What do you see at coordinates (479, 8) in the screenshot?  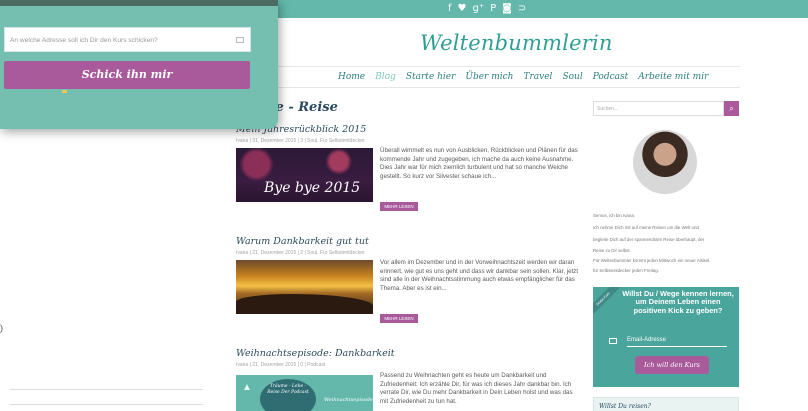 I see `google-plus-icon: g⁺` at bounding box center [479, 8].